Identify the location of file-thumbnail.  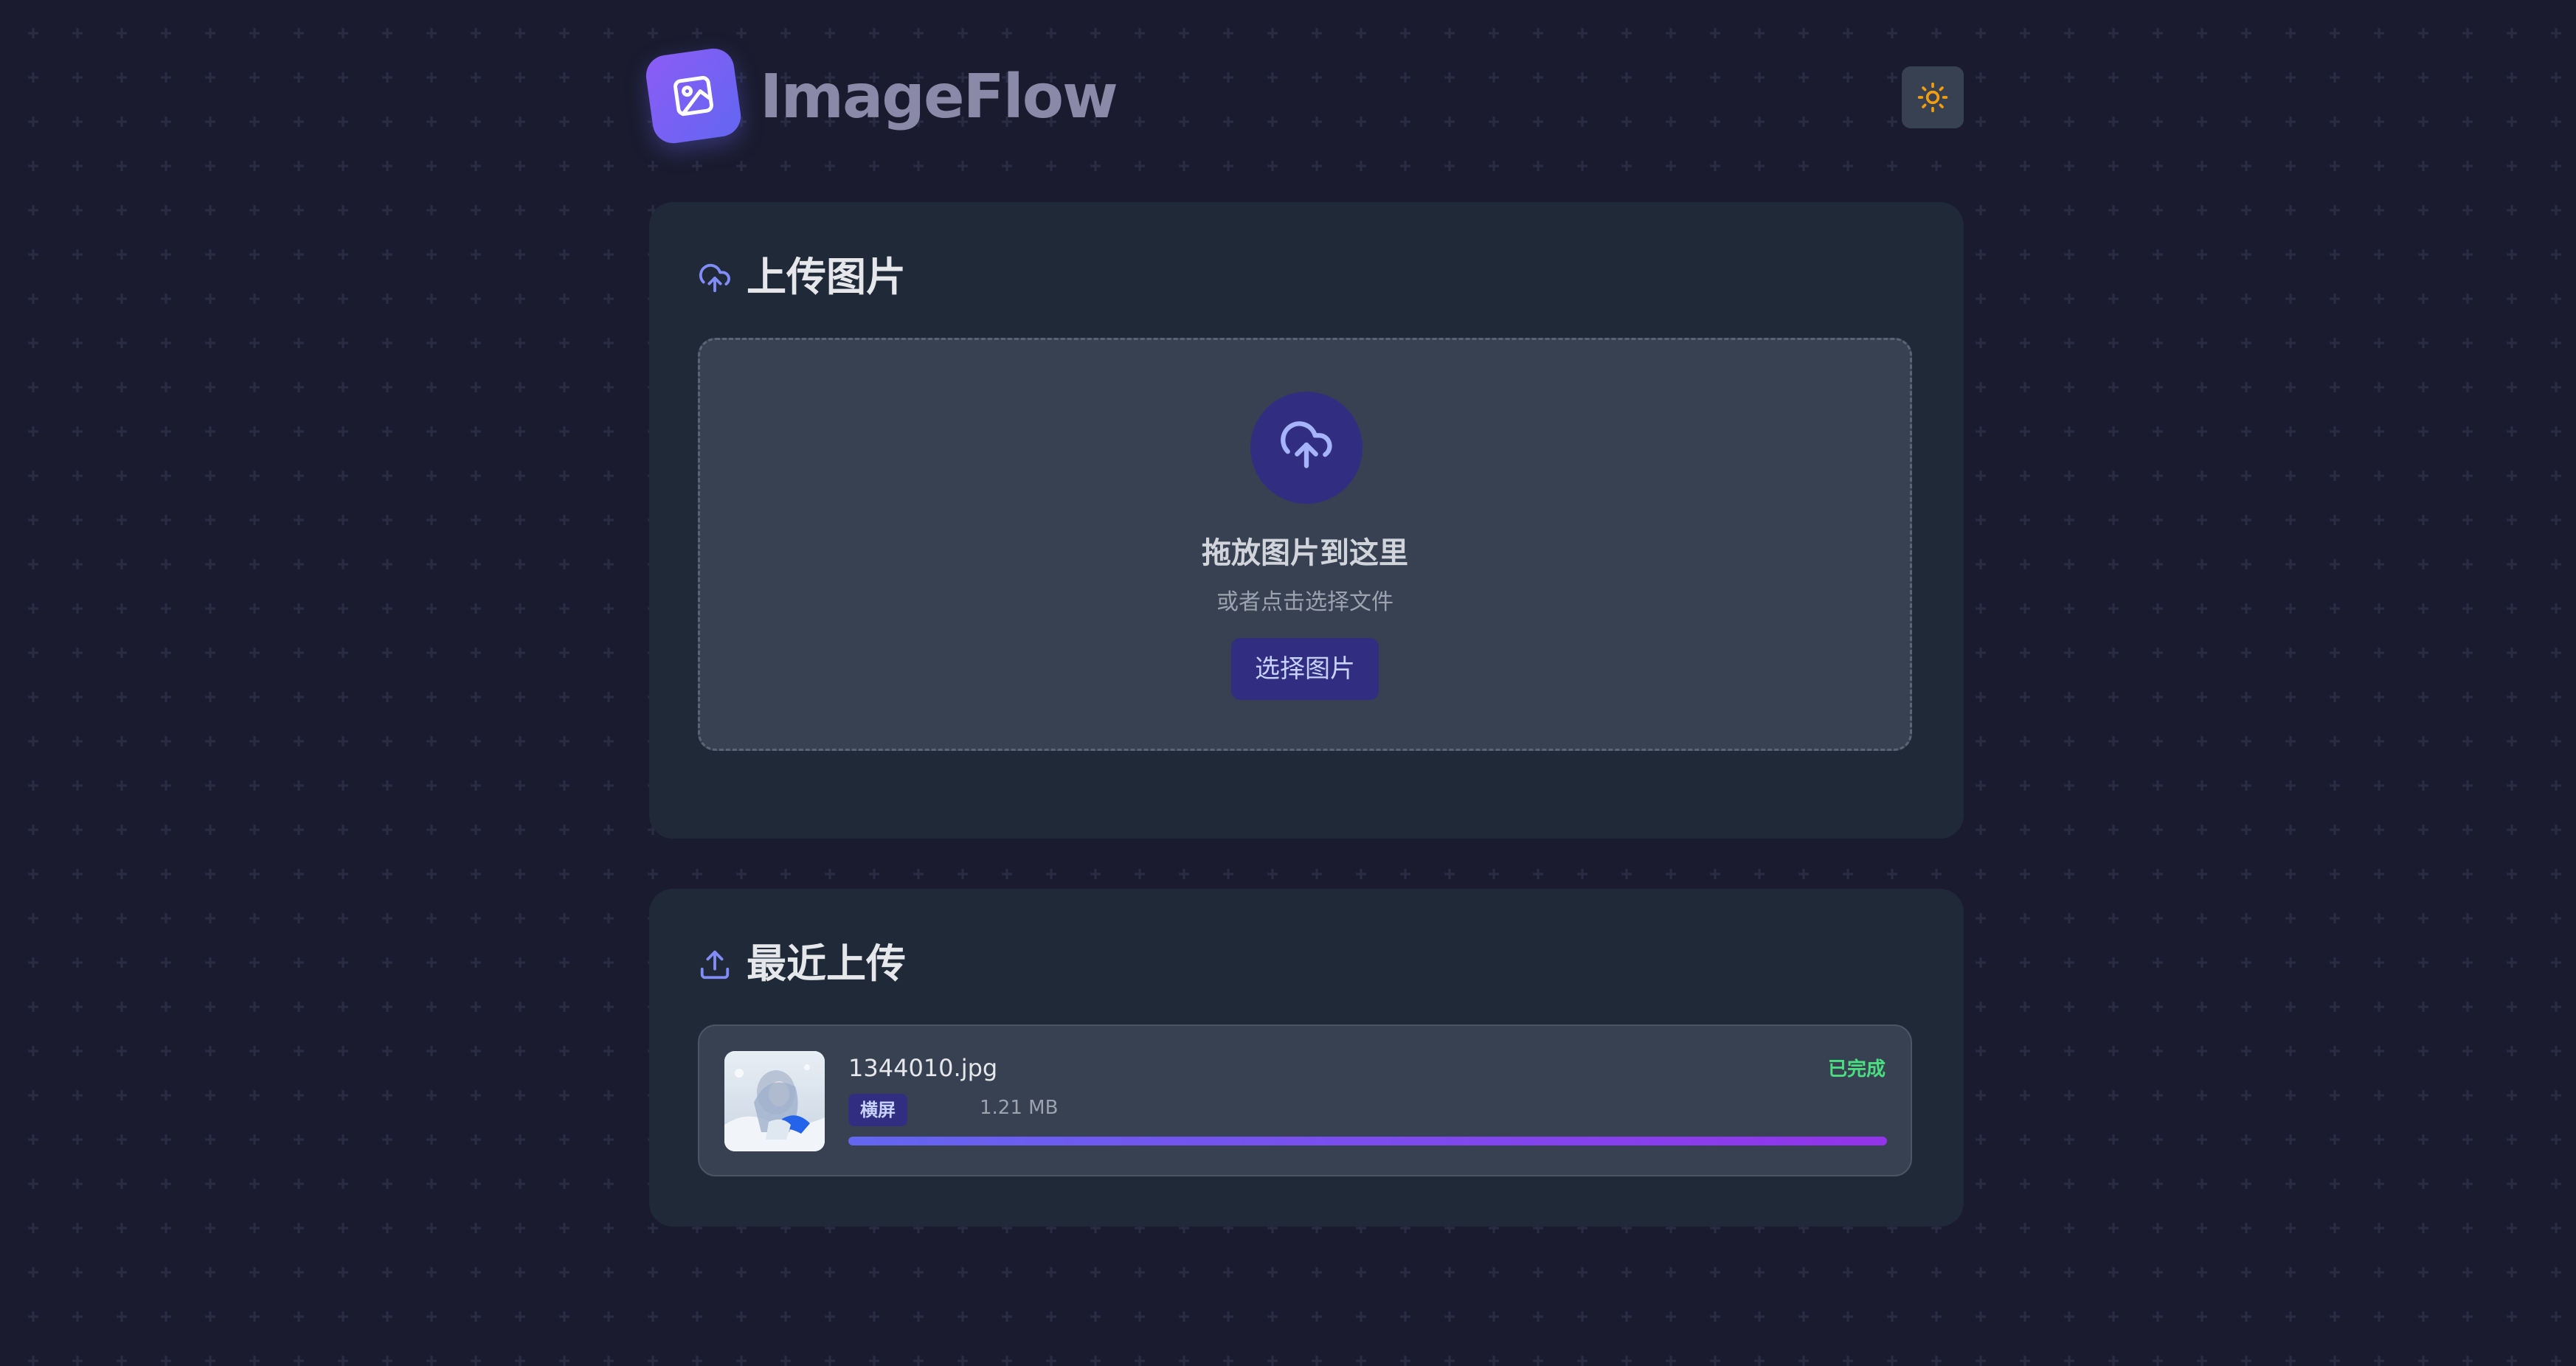
(774, 1101).